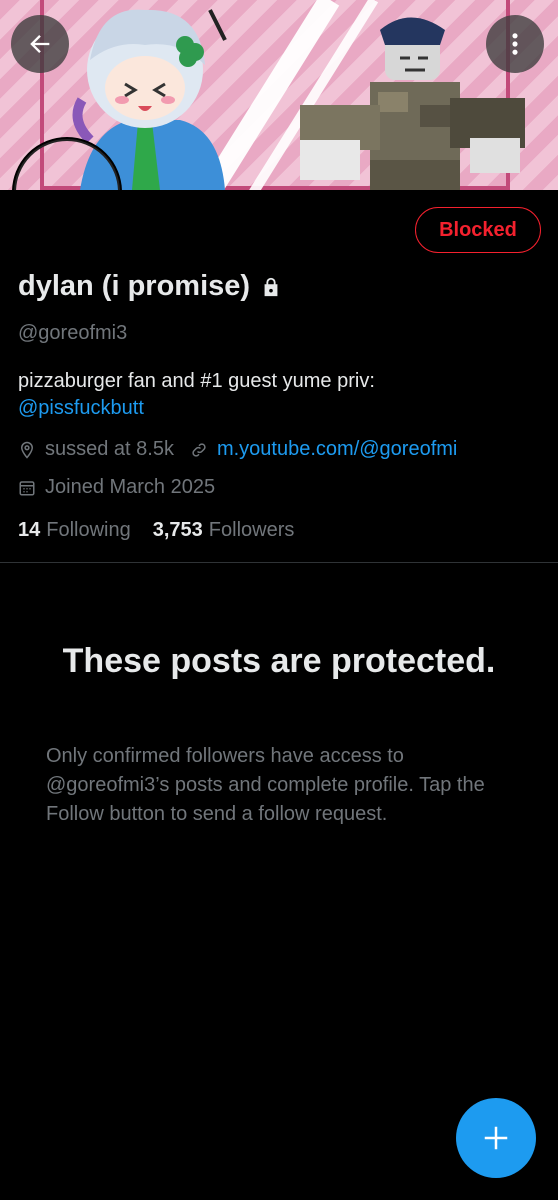 The image size is (558, 1200). I want to click on plus-icon, so click(496, 1138).